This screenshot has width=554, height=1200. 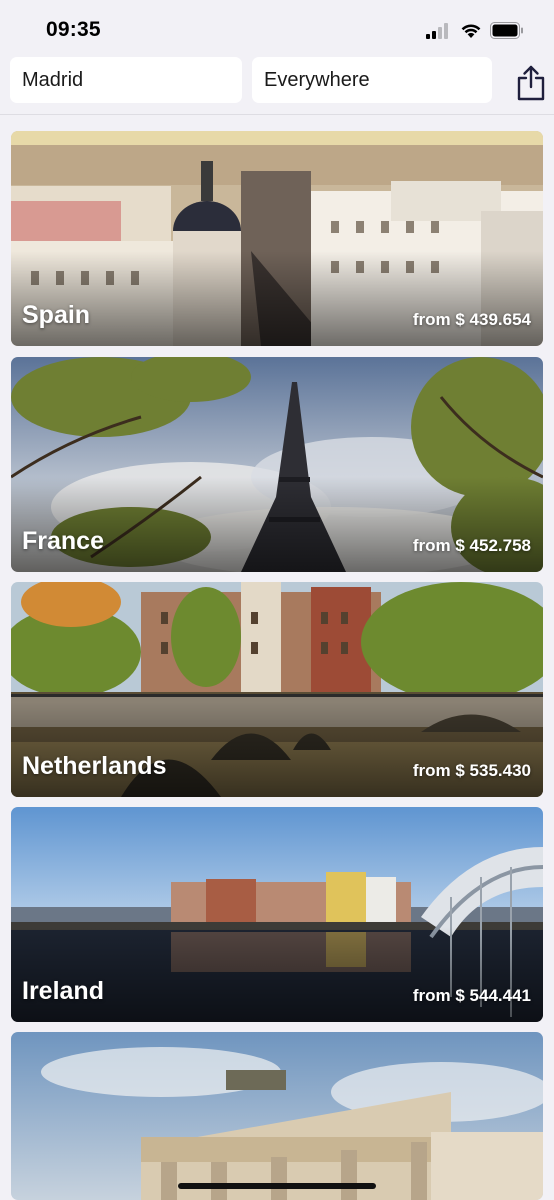 What do you see at coordinates (471, 31) in the screenshot?
I see `wifi-icon` at bounding box center [471, 31].